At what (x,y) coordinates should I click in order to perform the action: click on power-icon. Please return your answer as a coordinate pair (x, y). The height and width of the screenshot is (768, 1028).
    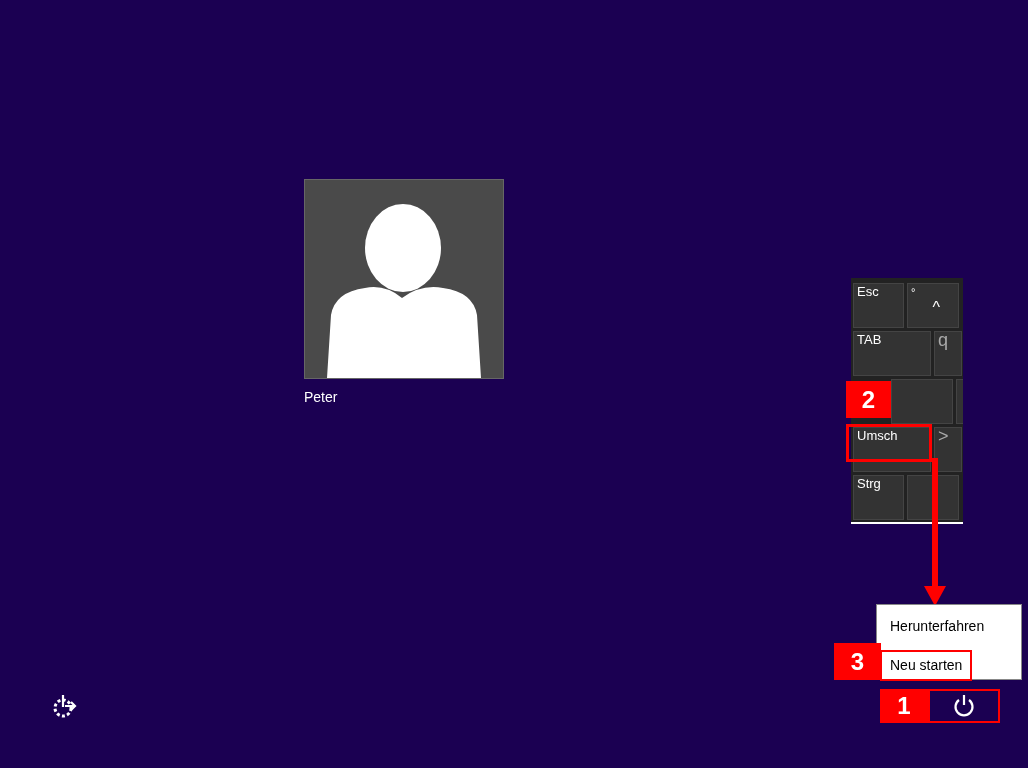
    Looking at the image, I should click on (964, 706).